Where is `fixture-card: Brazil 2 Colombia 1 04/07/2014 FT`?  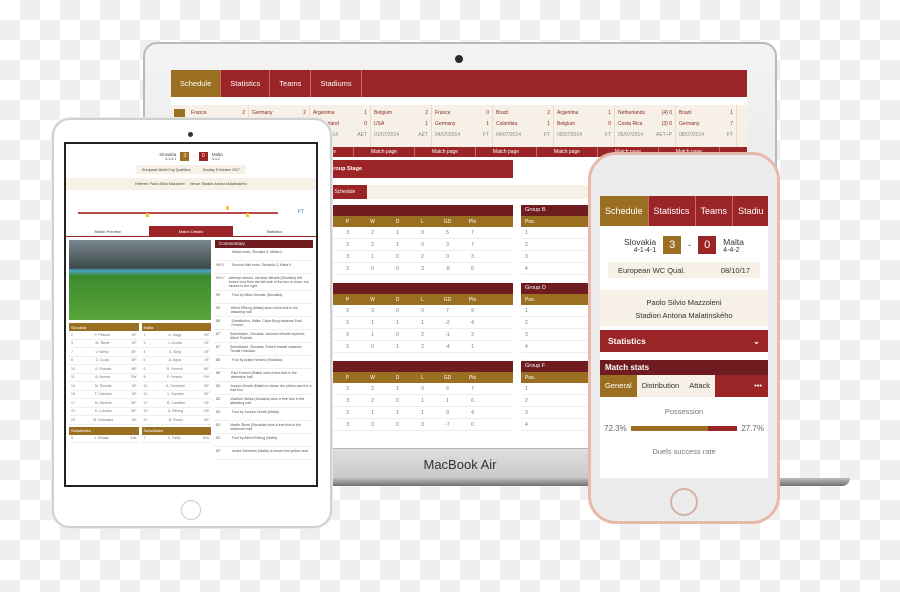 fixture-card: Brazil 2 Colombia 1 04/07/2014 FT is located at coordinates (523, 126).